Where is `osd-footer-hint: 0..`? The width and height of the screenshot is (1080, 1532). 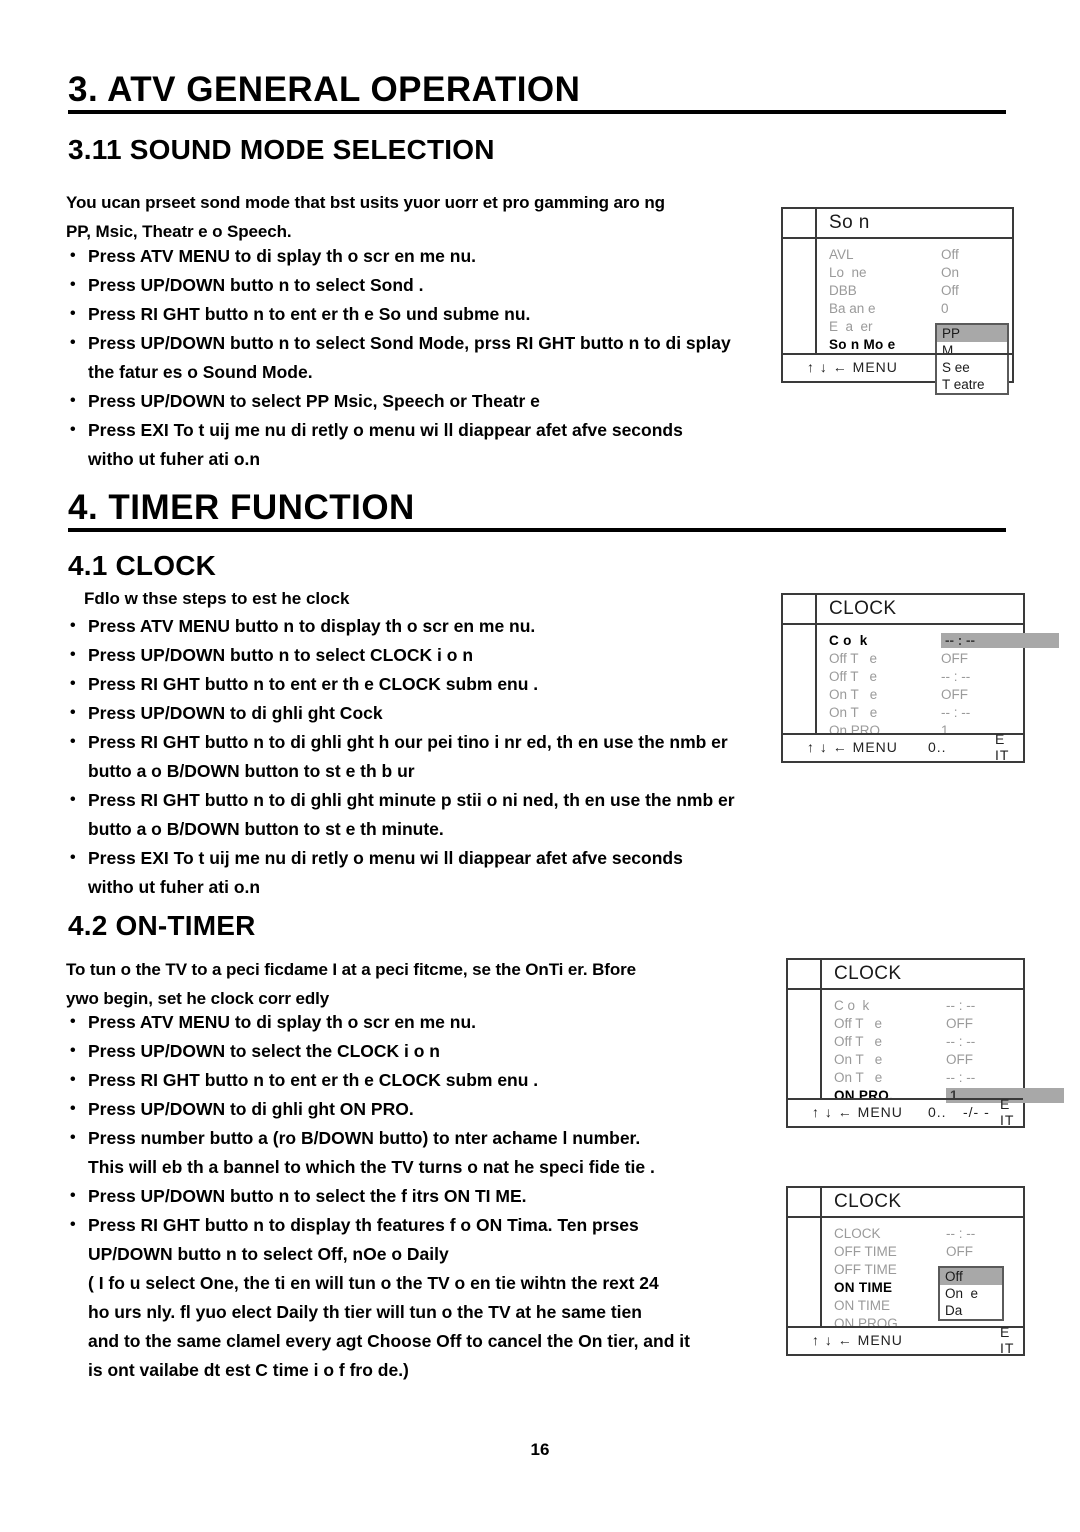 osd-footer-hint: 0.. is located at coordinates (937, 1112).